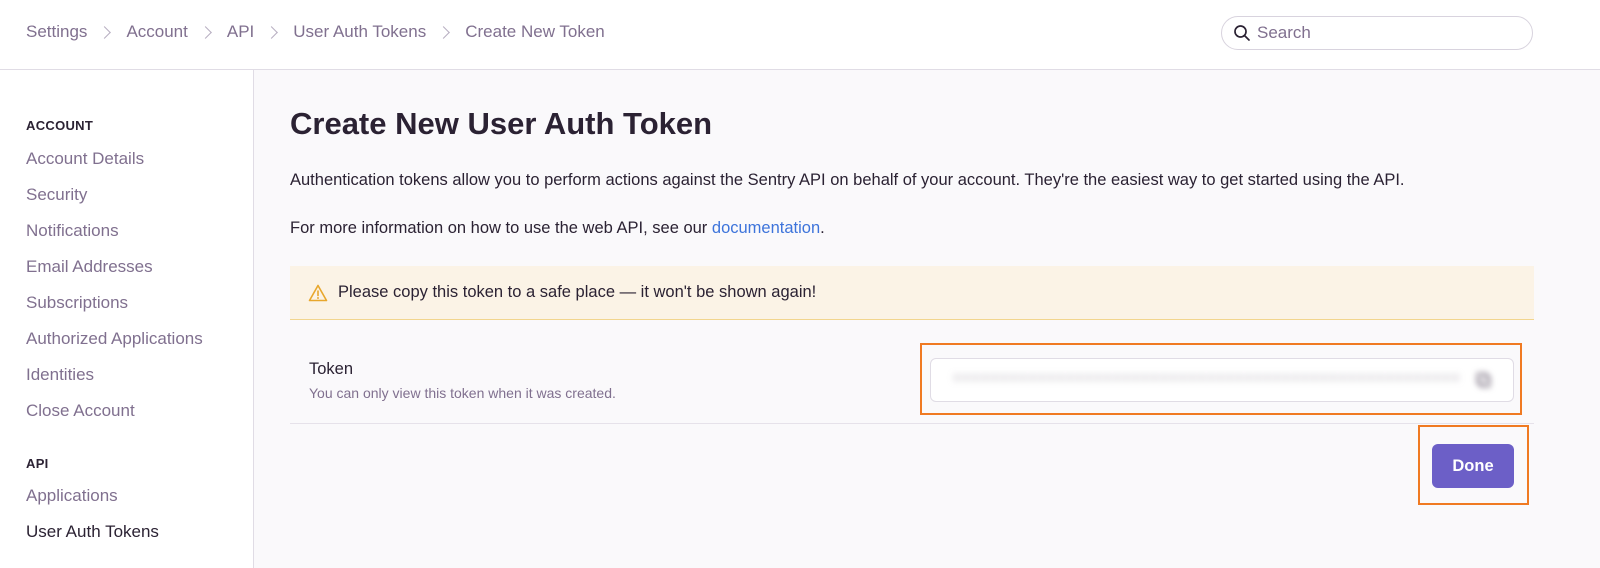 The width and height of the screenshot is (1600, 568). What do you see at coordinates (359, 32) in the screenshot?
I see `breadcrumb-user-auth-tokens: User Auth Tokens` at bounding box center [359, 32].